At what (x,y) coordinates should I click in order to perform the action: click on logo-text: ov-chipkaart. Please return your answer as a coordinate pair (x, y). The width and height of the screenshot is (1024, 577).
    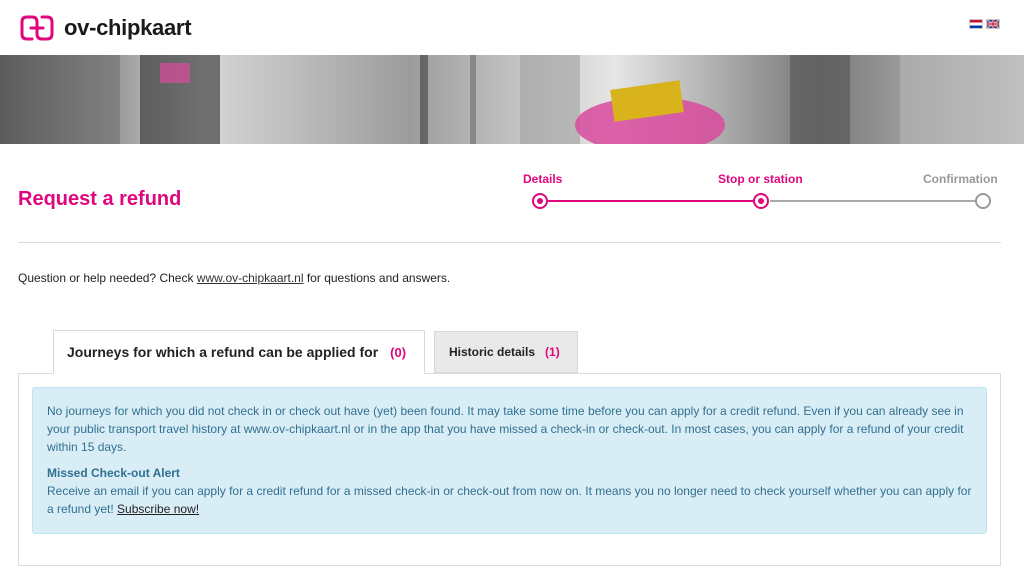
    Looking at the image, I should click on (128, 27).